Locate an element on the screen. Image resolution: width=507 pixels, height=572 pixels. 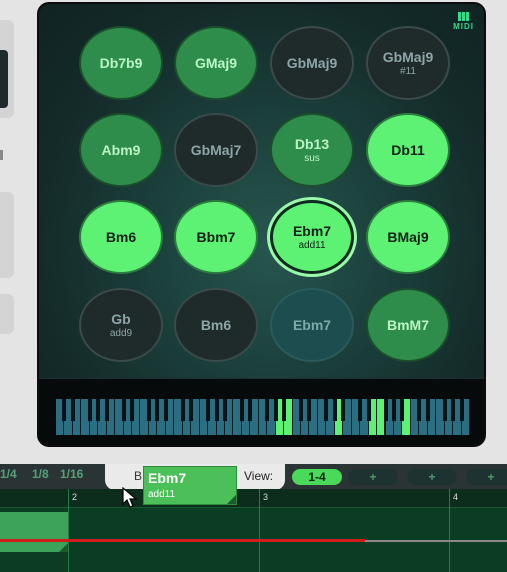
chord-pad: GbMaj7 is located at coordinates (216, 150).